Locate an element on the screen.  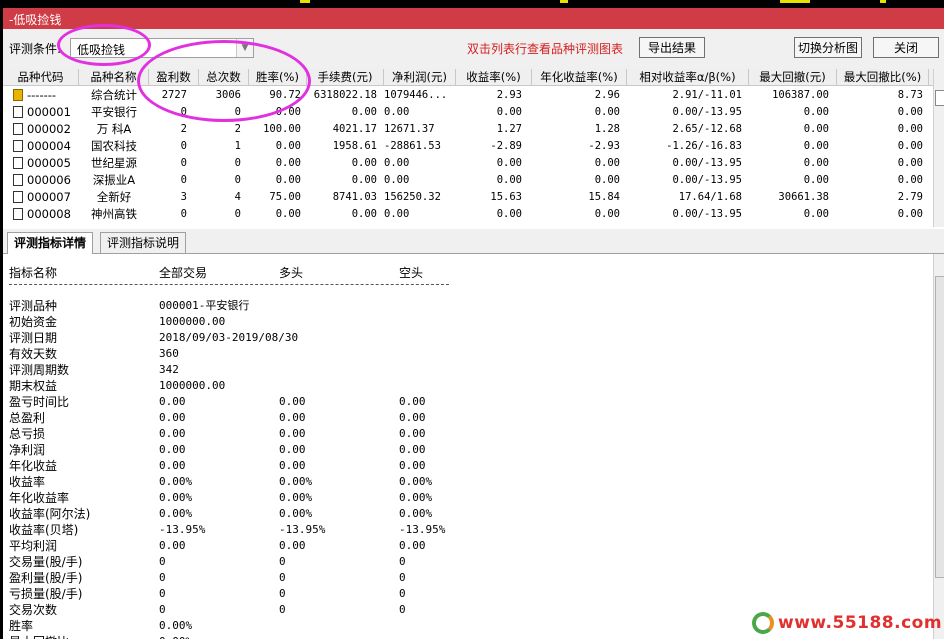
table-cell: 8.73 is located at coordinates (910, 95).